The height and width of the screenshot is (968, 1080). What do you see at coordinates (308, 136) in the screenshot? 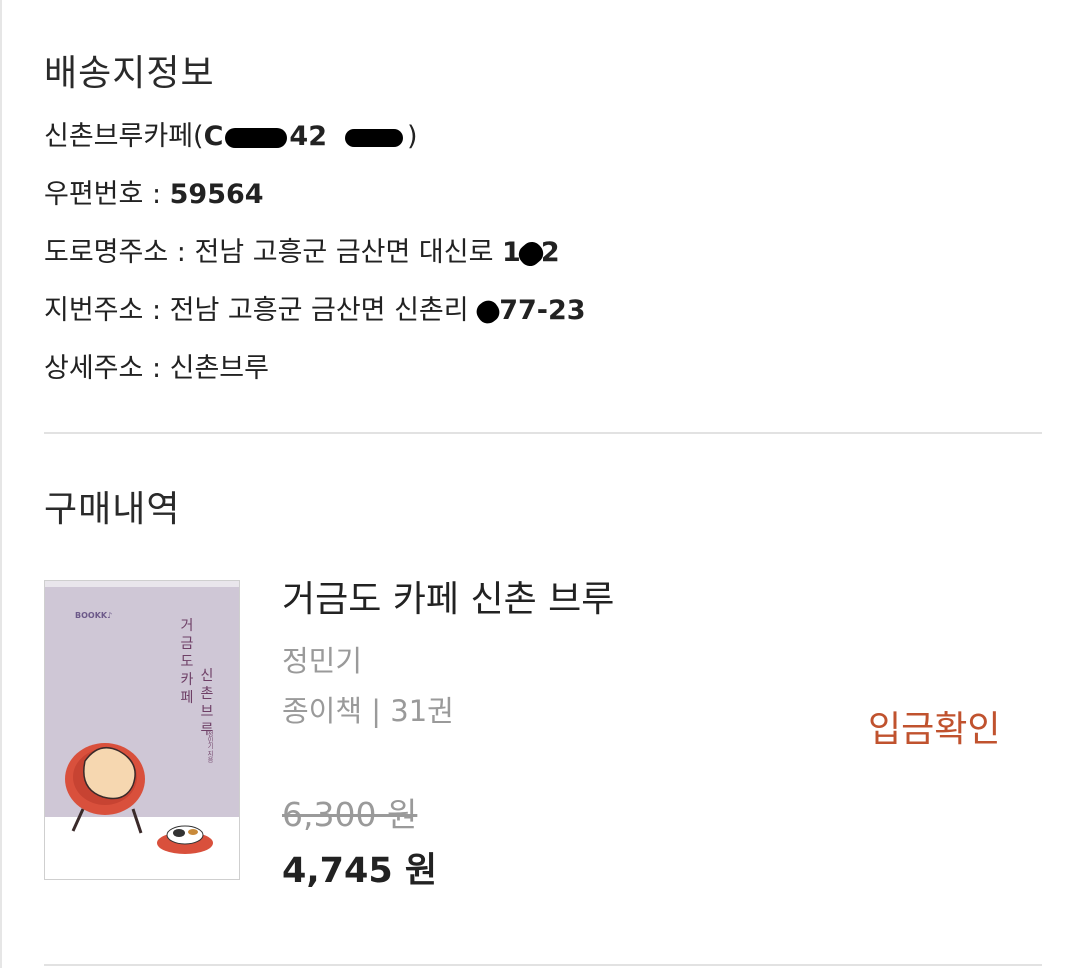
I see `phone-part-b: 42` at bounding box center [308, 136].